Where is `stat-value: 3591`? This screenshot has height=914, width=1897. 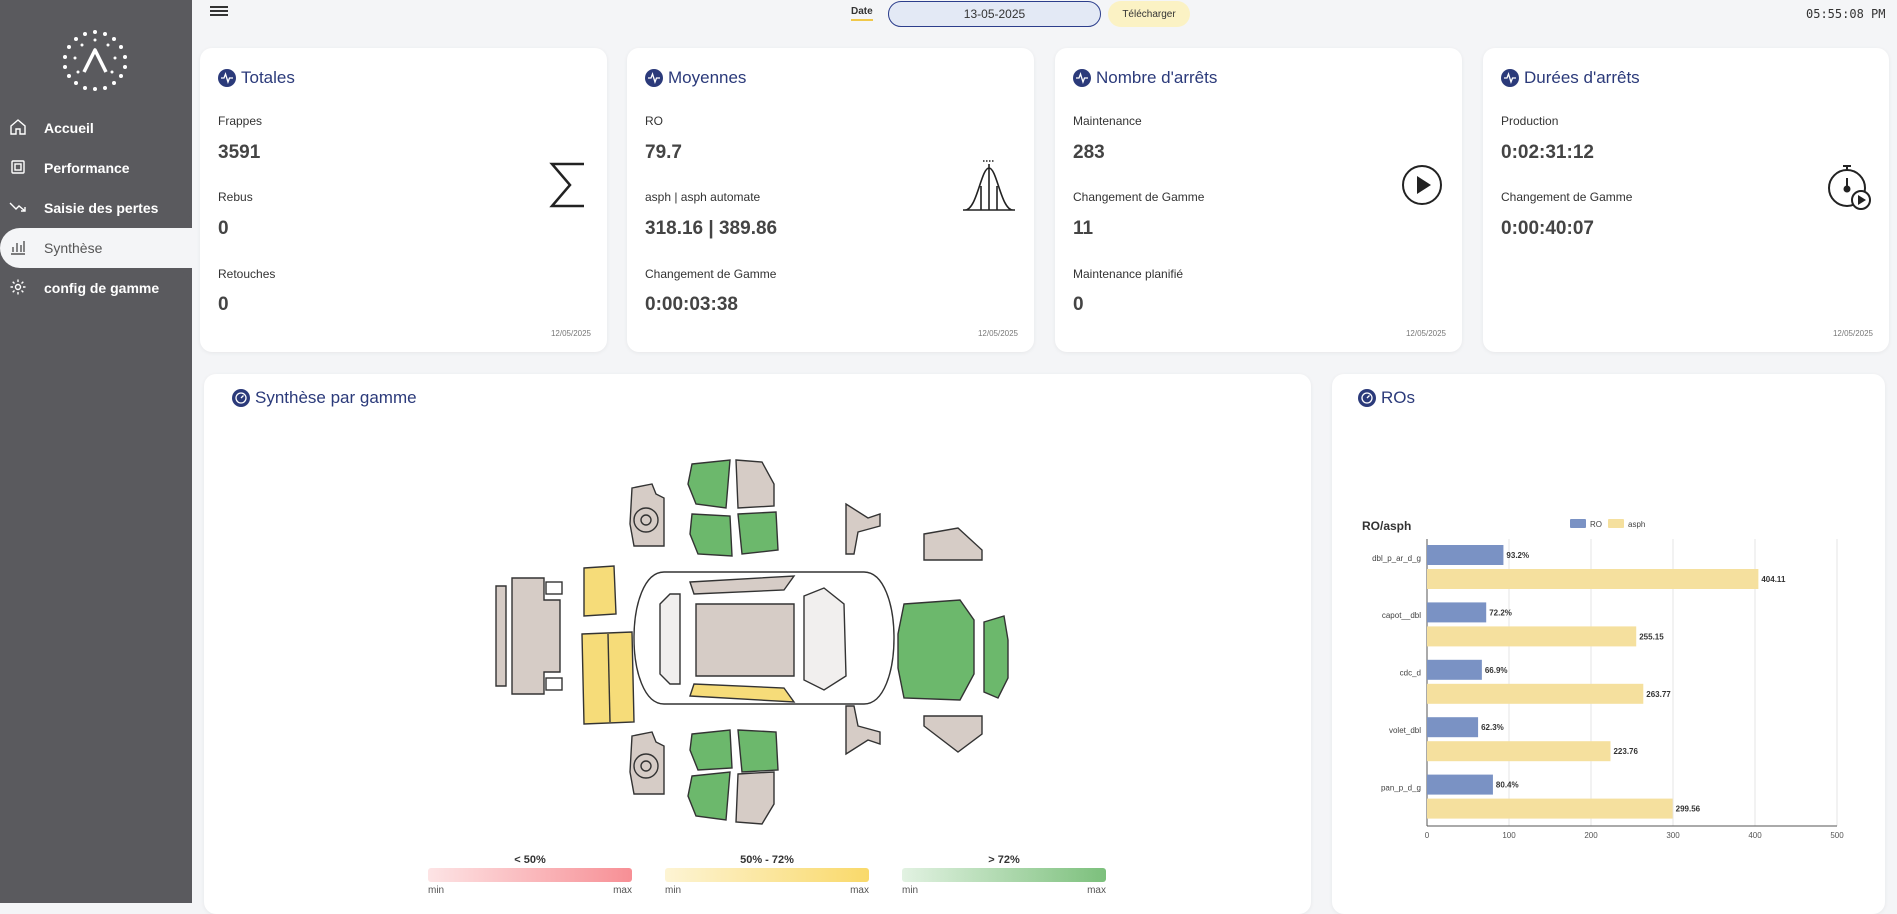
stat-value: 3591 is located at coordinates (239, 152).